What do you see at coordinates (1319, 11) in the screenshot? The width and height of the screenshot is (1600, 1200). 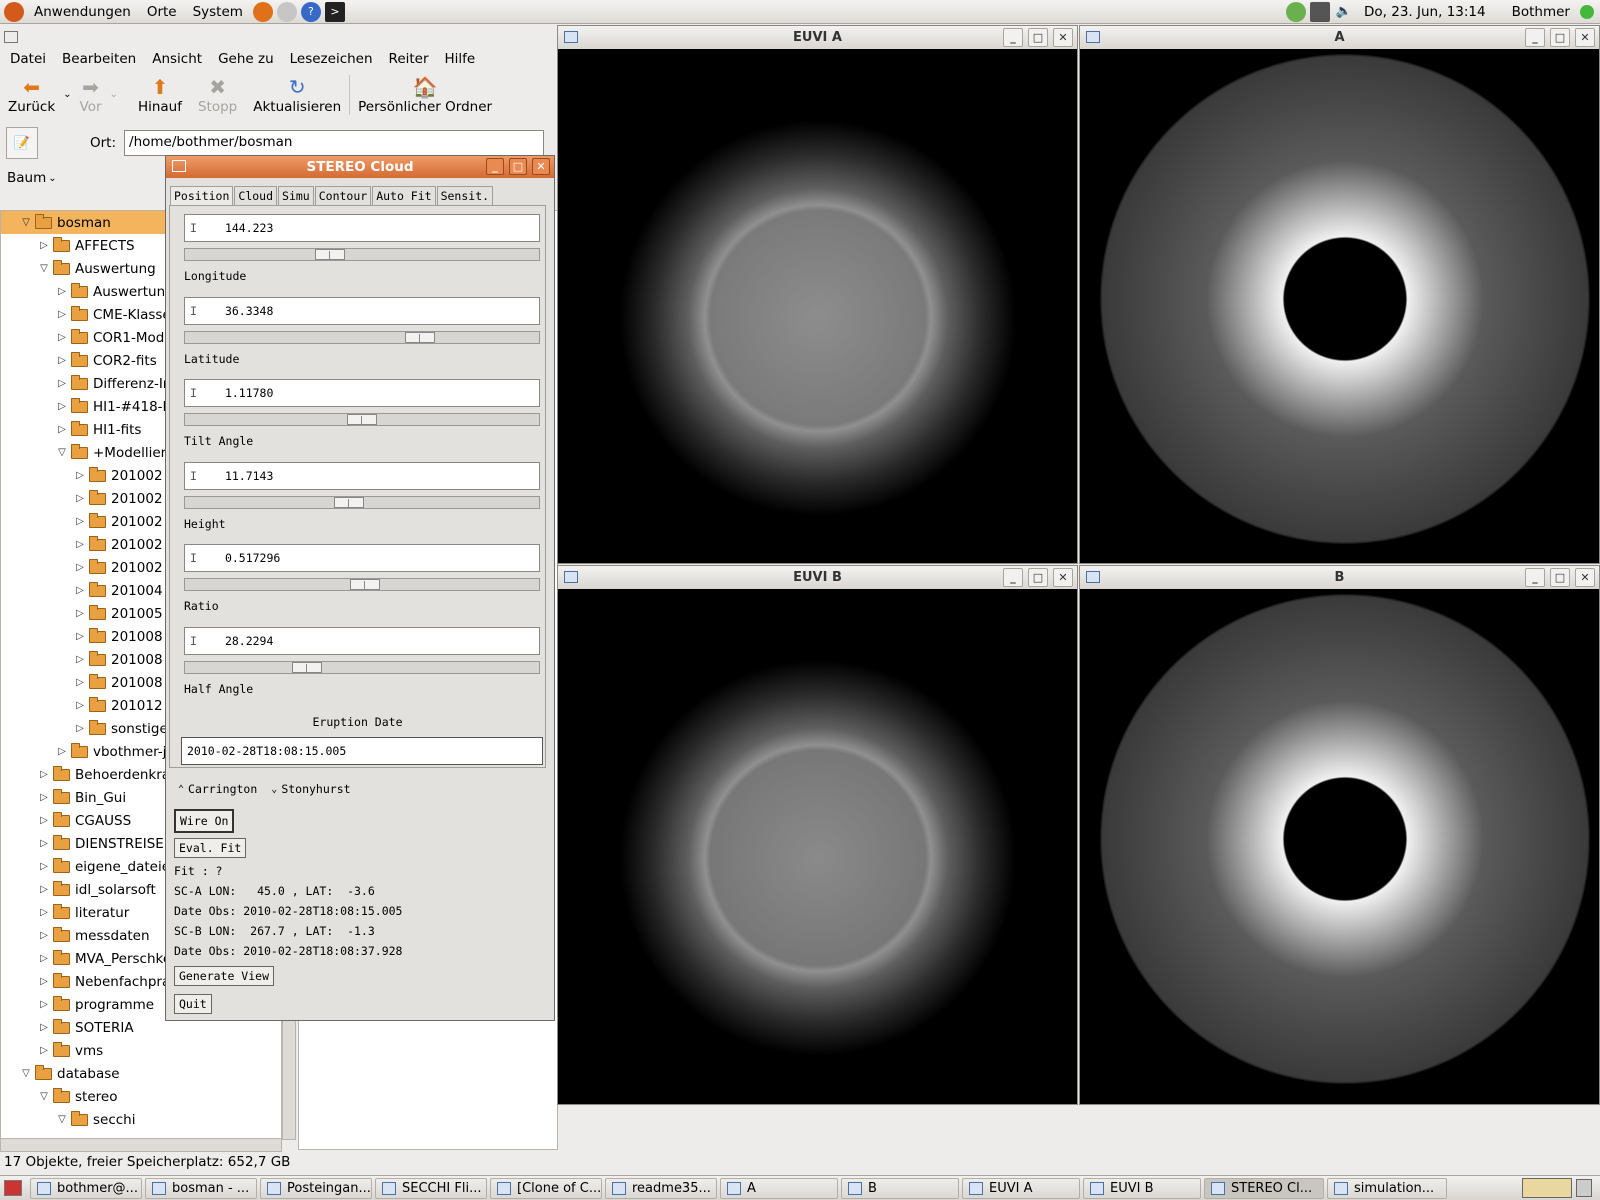 I see `display-icon` at bounding box center [1319, 11].